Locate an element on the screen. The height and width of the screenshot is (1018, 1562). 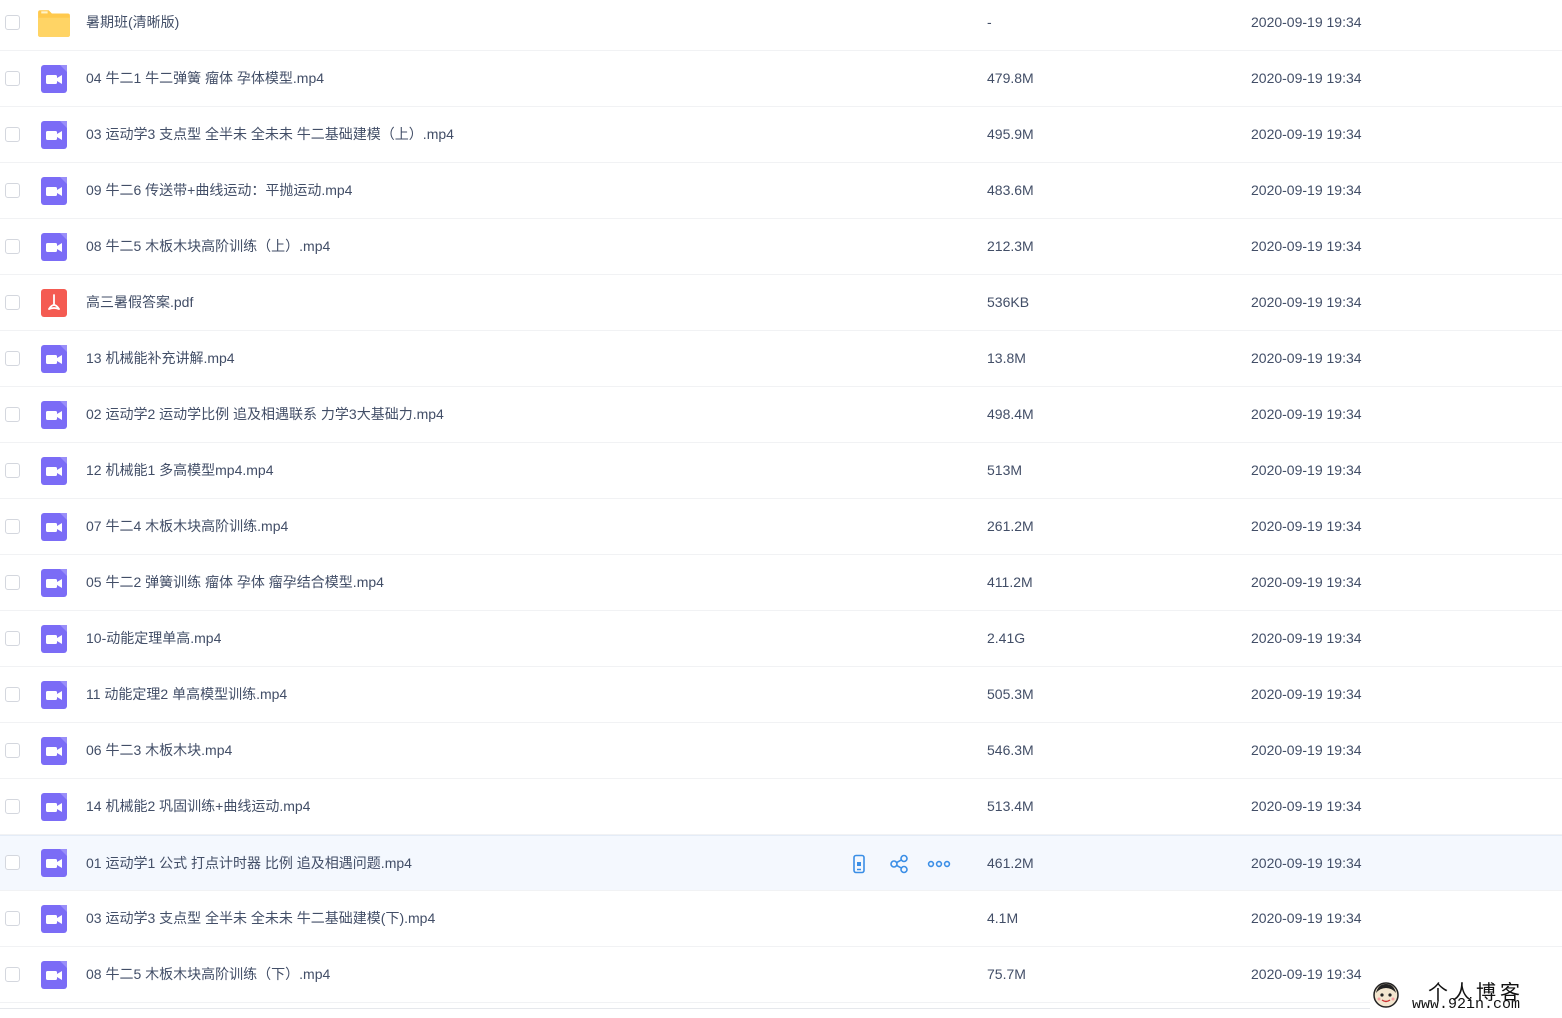
file-name: 05 牛二2 弹簧训练 瘤体 孕体 瘤孕结合模型.mp4 is located at coordinates (235, 582).